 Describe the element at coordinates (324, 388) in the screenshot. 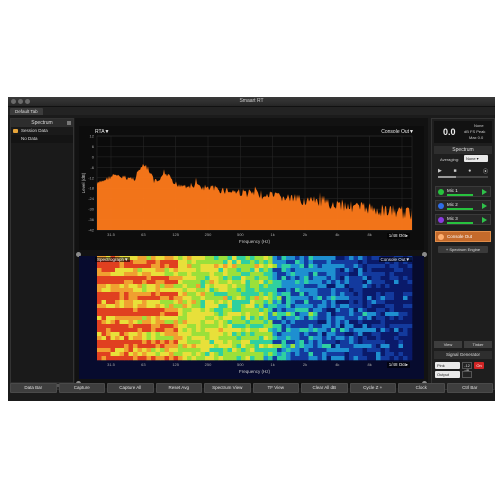

I see `clear-all-button: Clear All dB` at that location.